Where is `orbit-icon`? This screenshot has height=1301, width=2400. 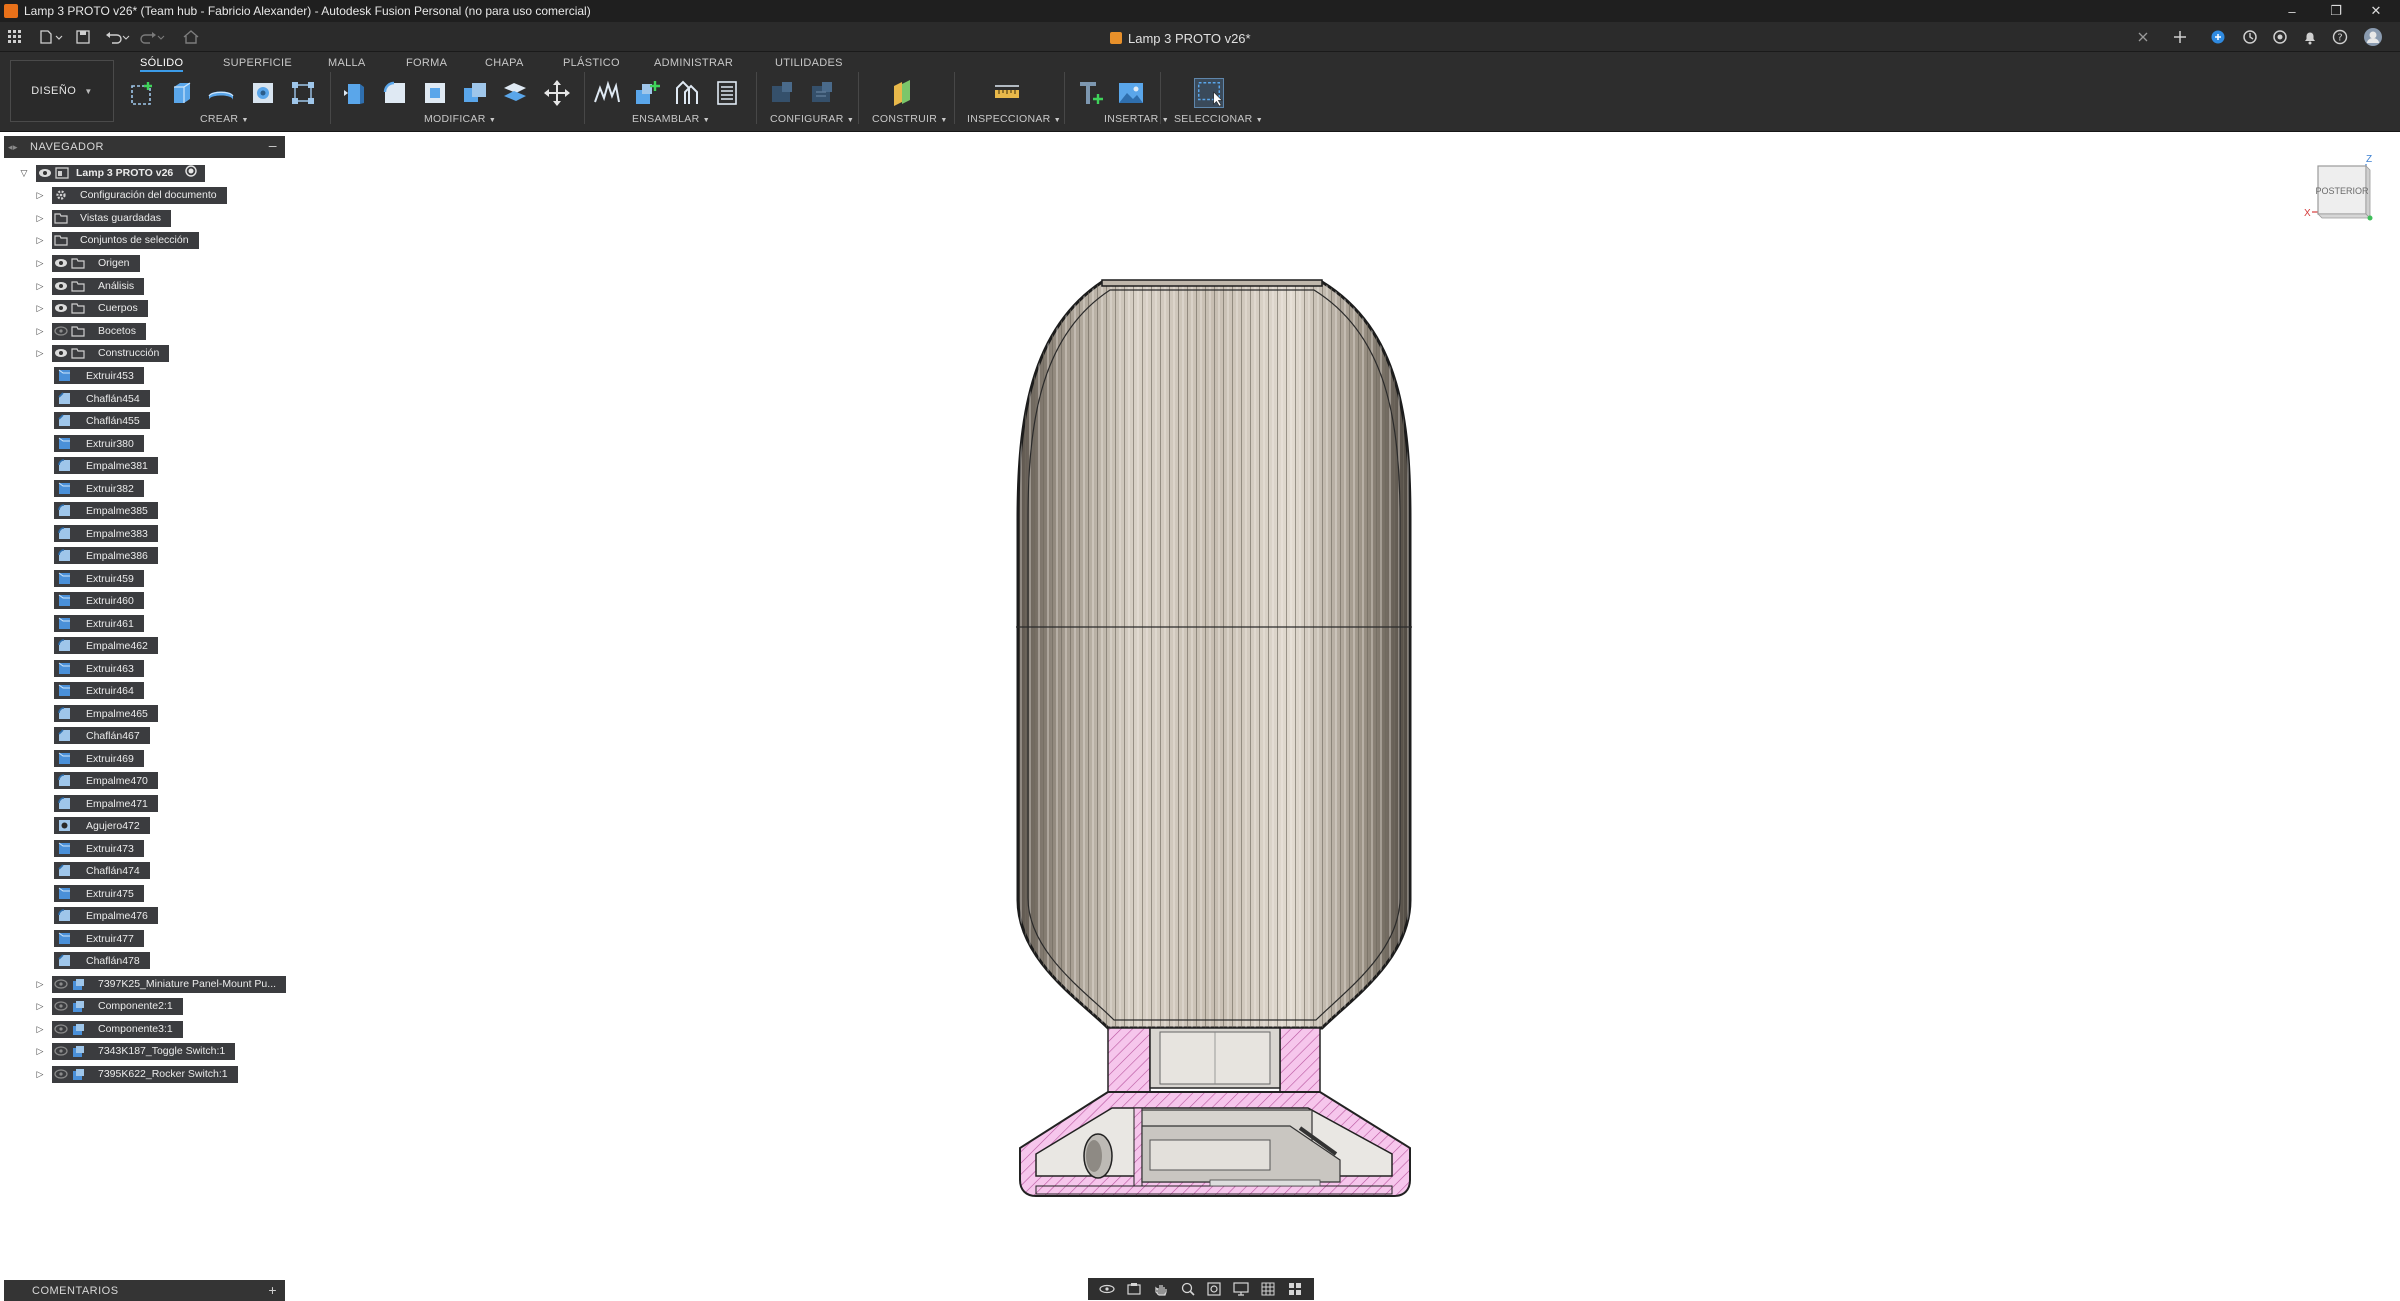 orbit-icon is located at coordinates (1107, 1289).